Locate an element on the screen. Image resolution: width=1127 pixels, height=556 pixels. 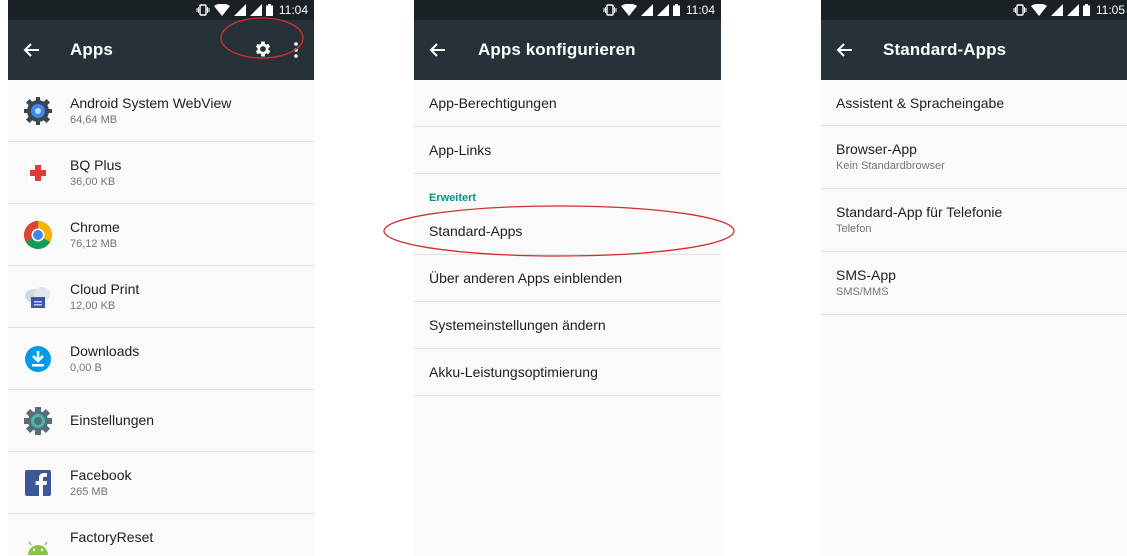
list-item: Akku-Leistungsoptimierung is located at coordinates (567, 372).